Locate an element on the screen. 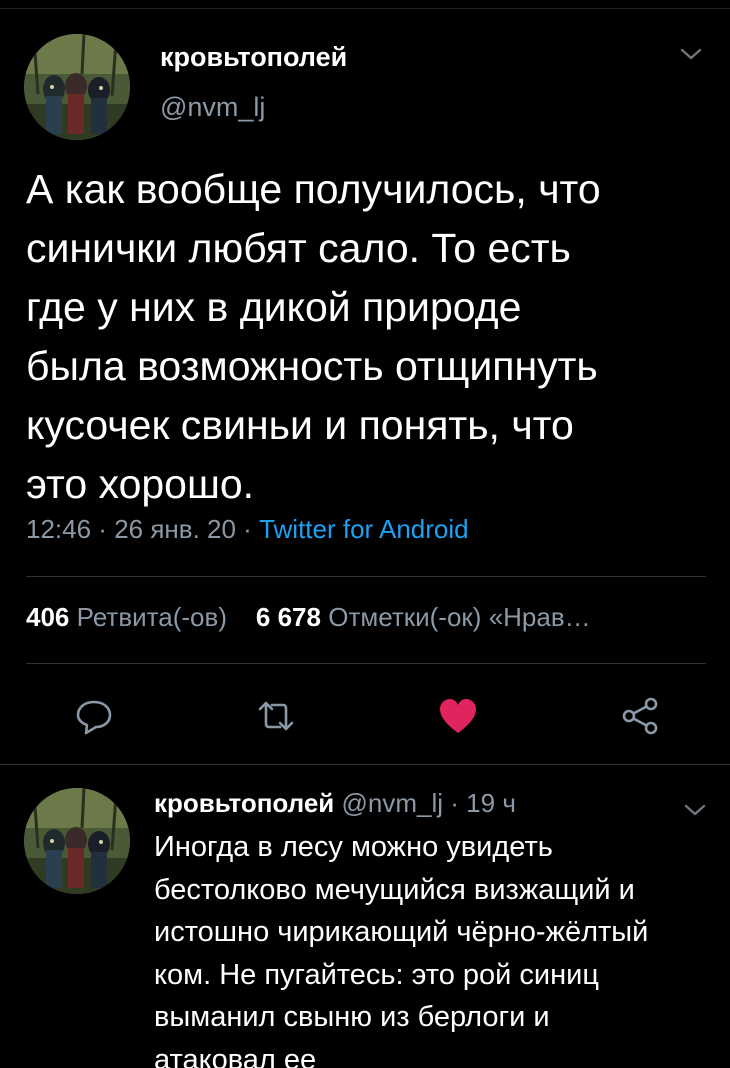  retweets-stat: 406 Ретвита(-ов) is located at coordinates (126, 617).